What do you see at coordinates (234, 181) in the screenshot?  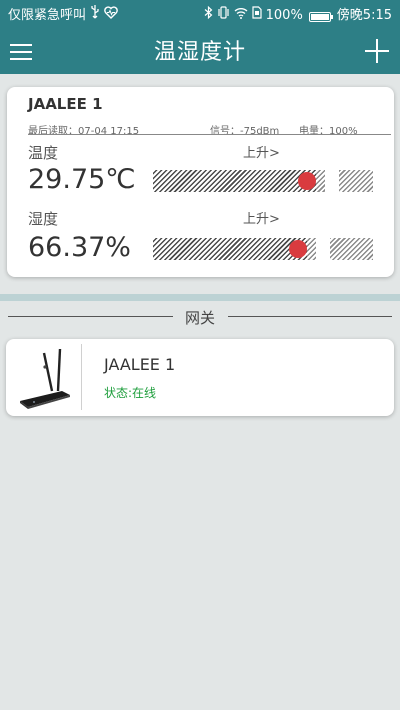 I see `temperature-bar-fill` at bounding box center [234, 181].